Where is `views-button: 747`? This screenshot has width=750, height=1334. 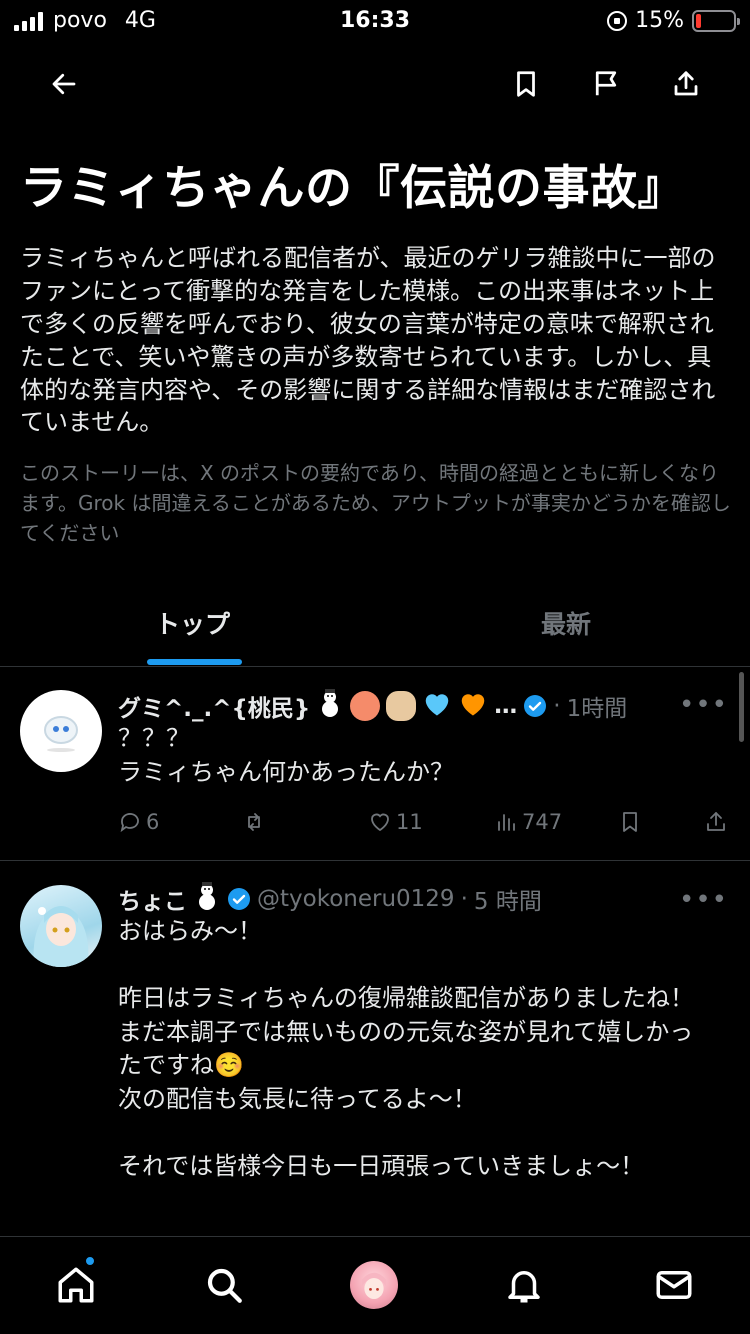 views-button: 747 is located at coordinates (528, 822).